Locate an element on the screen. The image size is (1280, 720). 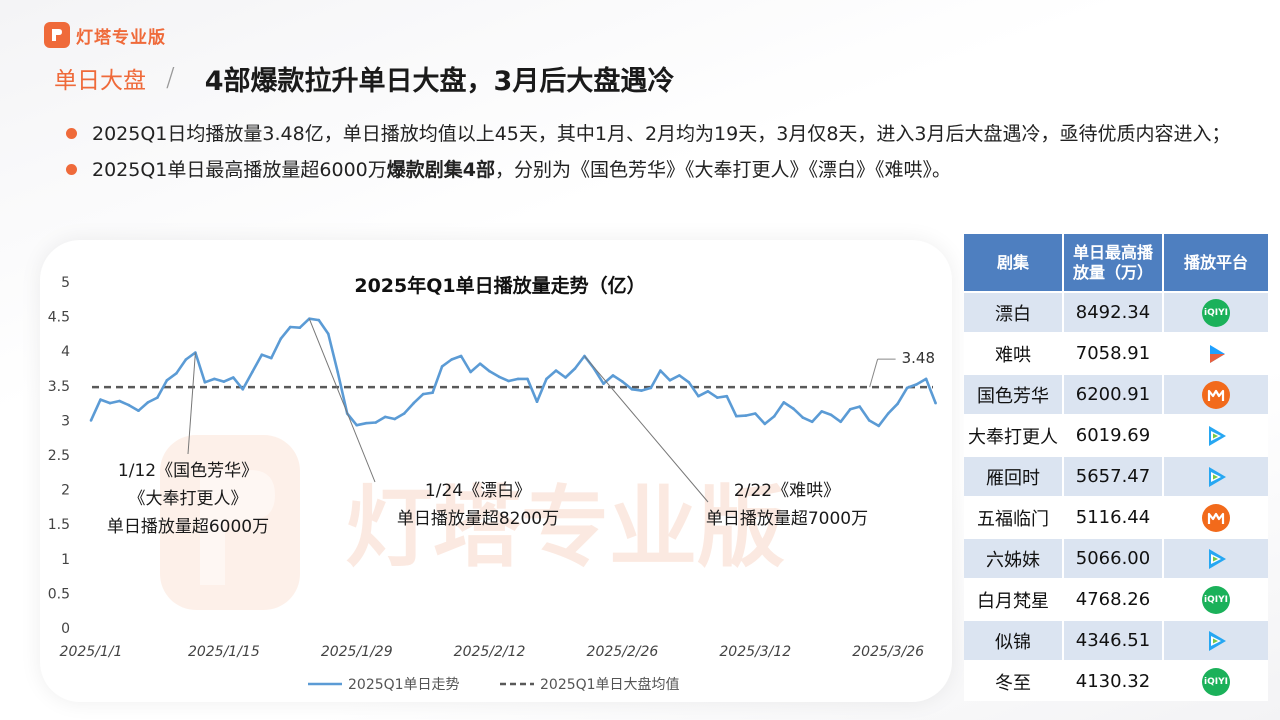
y-tick-label: 0 is located at coordinates (65, 629).